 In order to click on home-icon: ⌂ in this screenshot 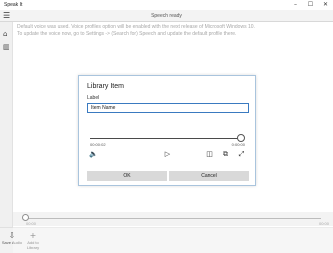, I will do `click(7, 34)`.